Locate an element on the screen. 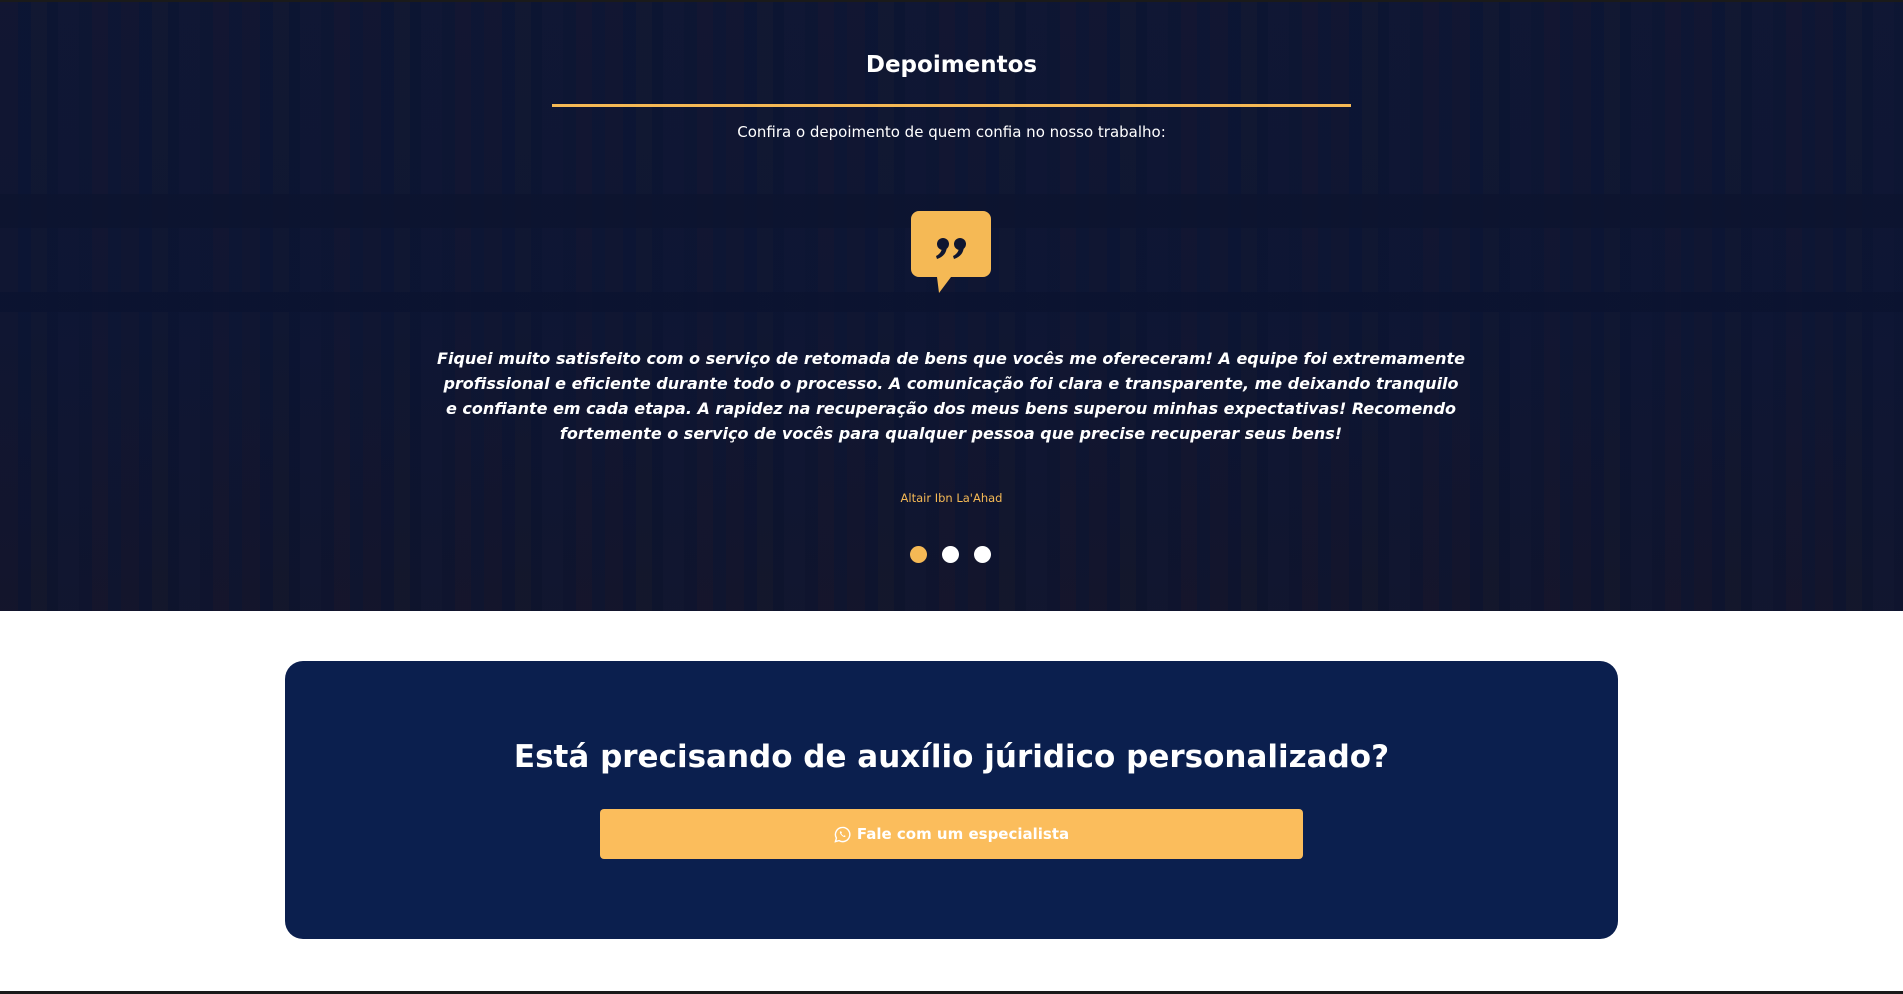  contact-specialist-button: Fale com um especialista is located at coordinates (951, 834).